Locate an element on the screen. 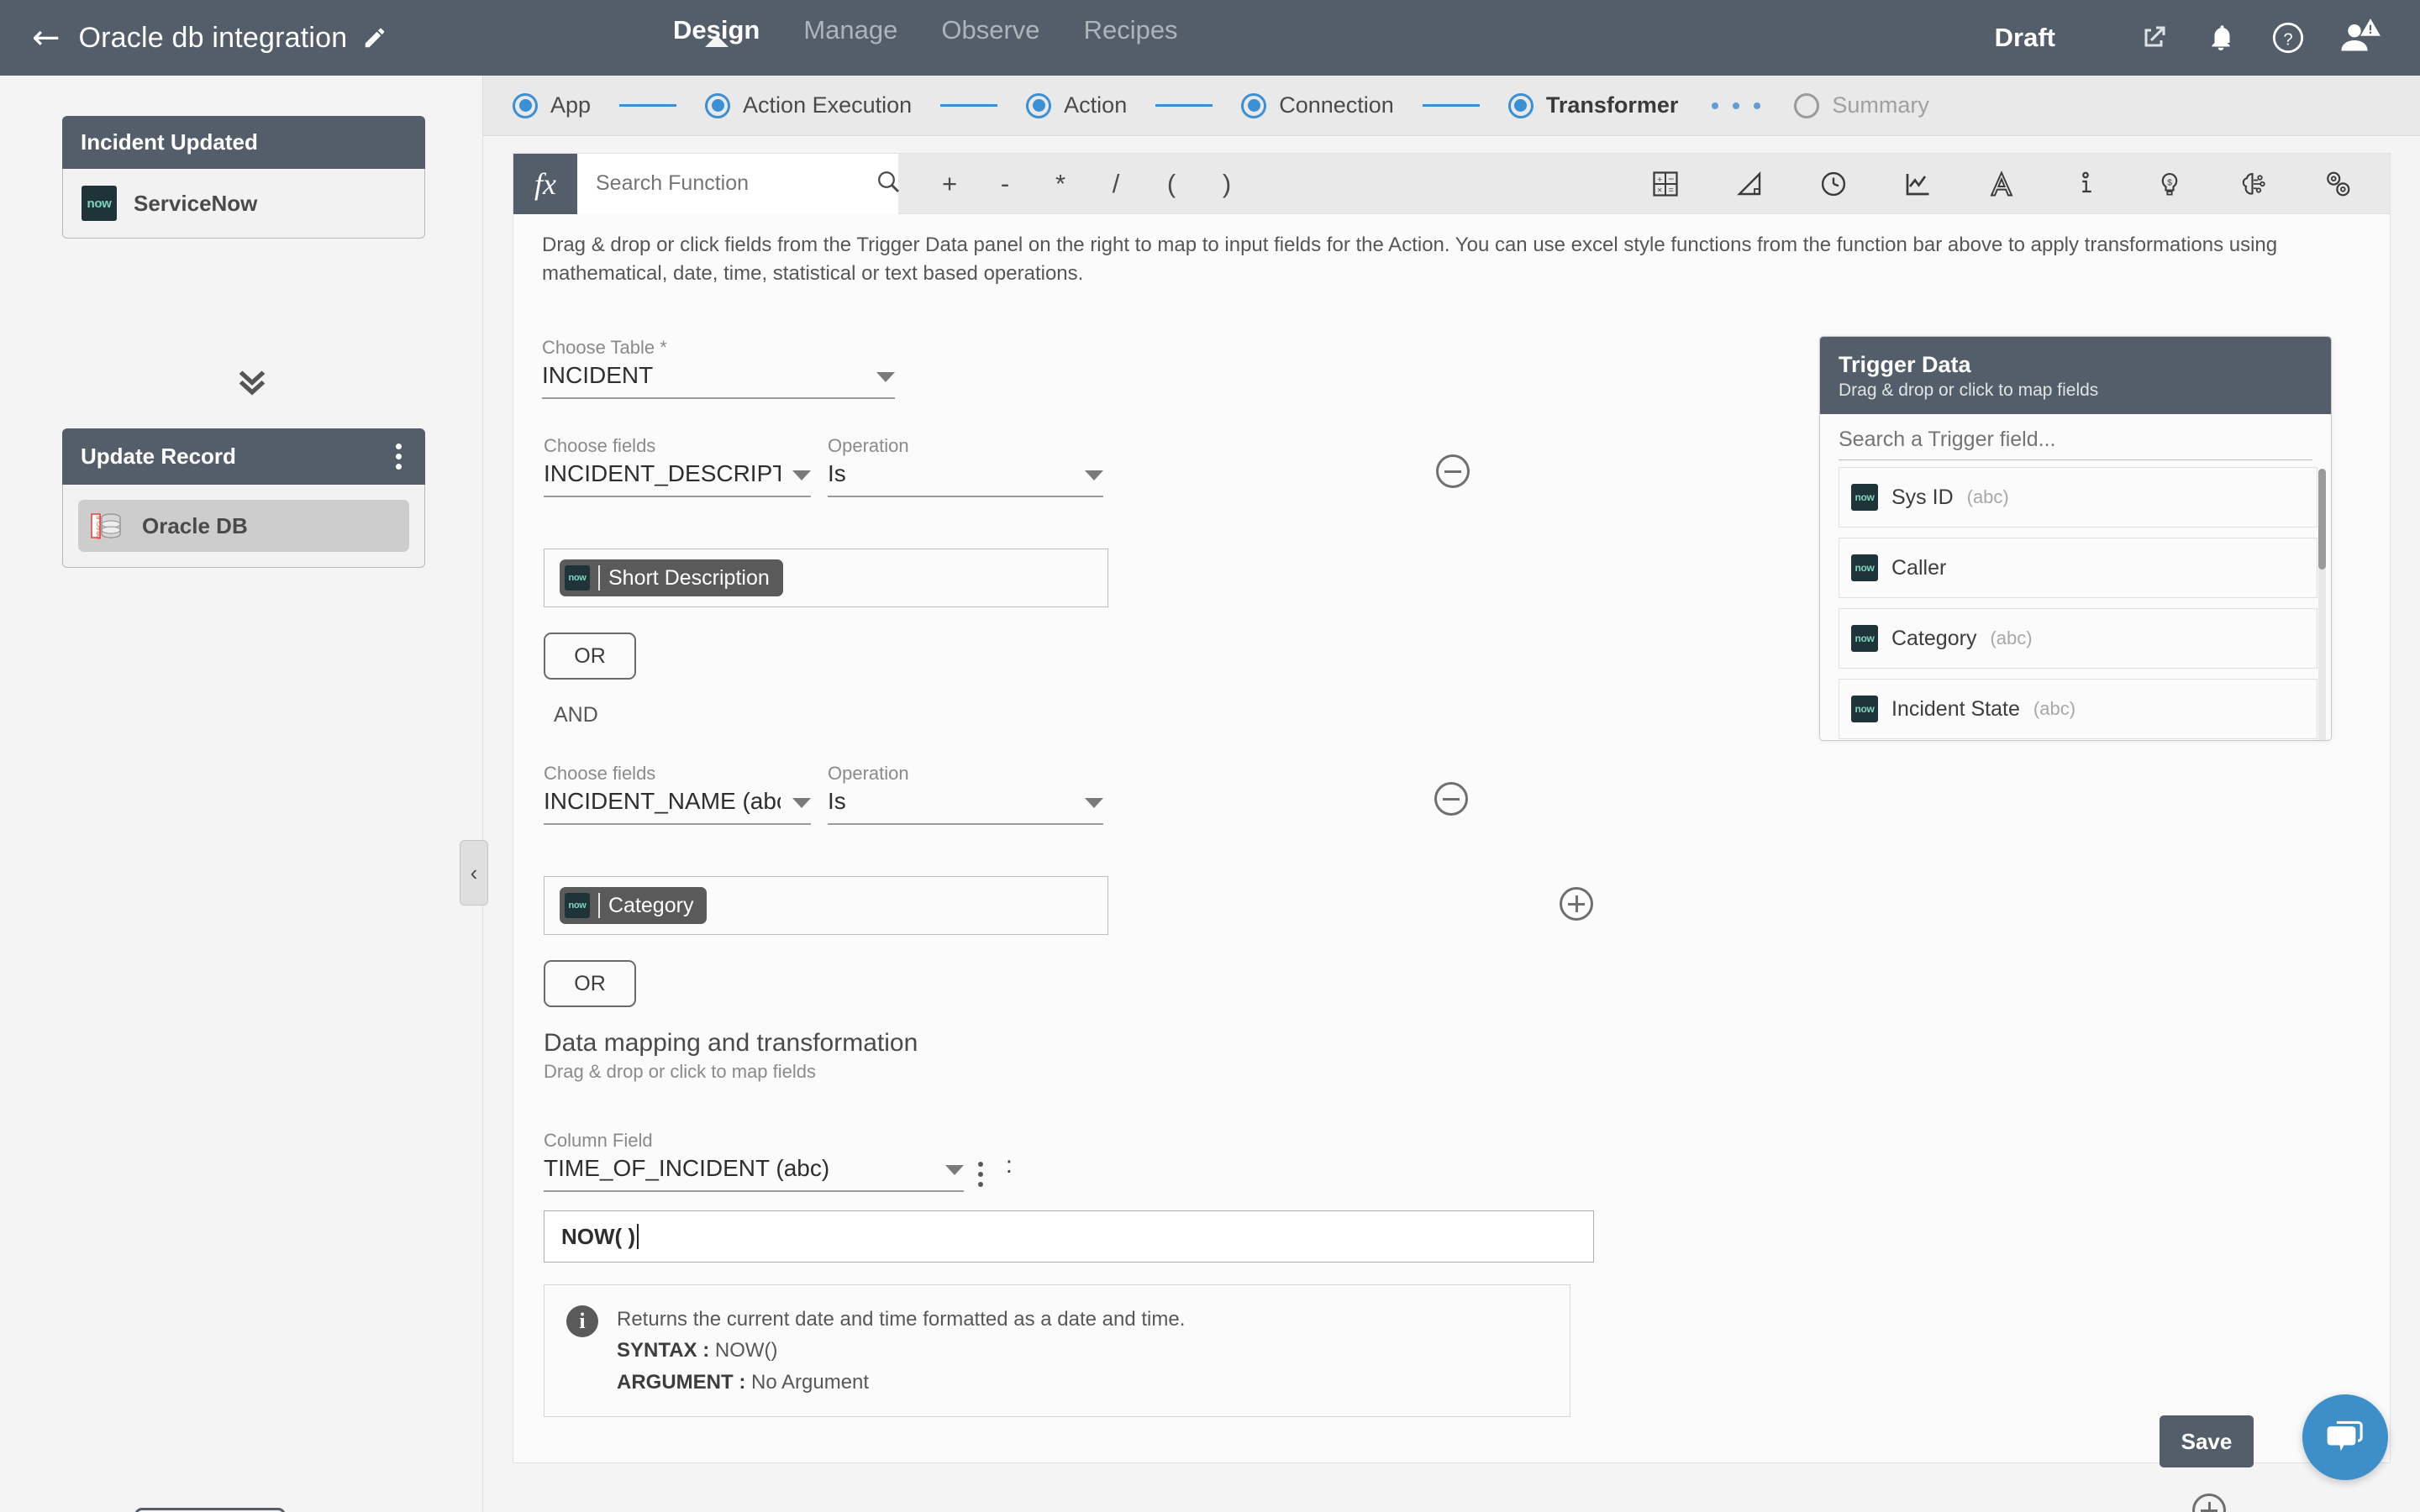 Image resolution: width=2420 pixels, height=1512 pixels. gears-settings-icon is located at coordinates (2337, 183).